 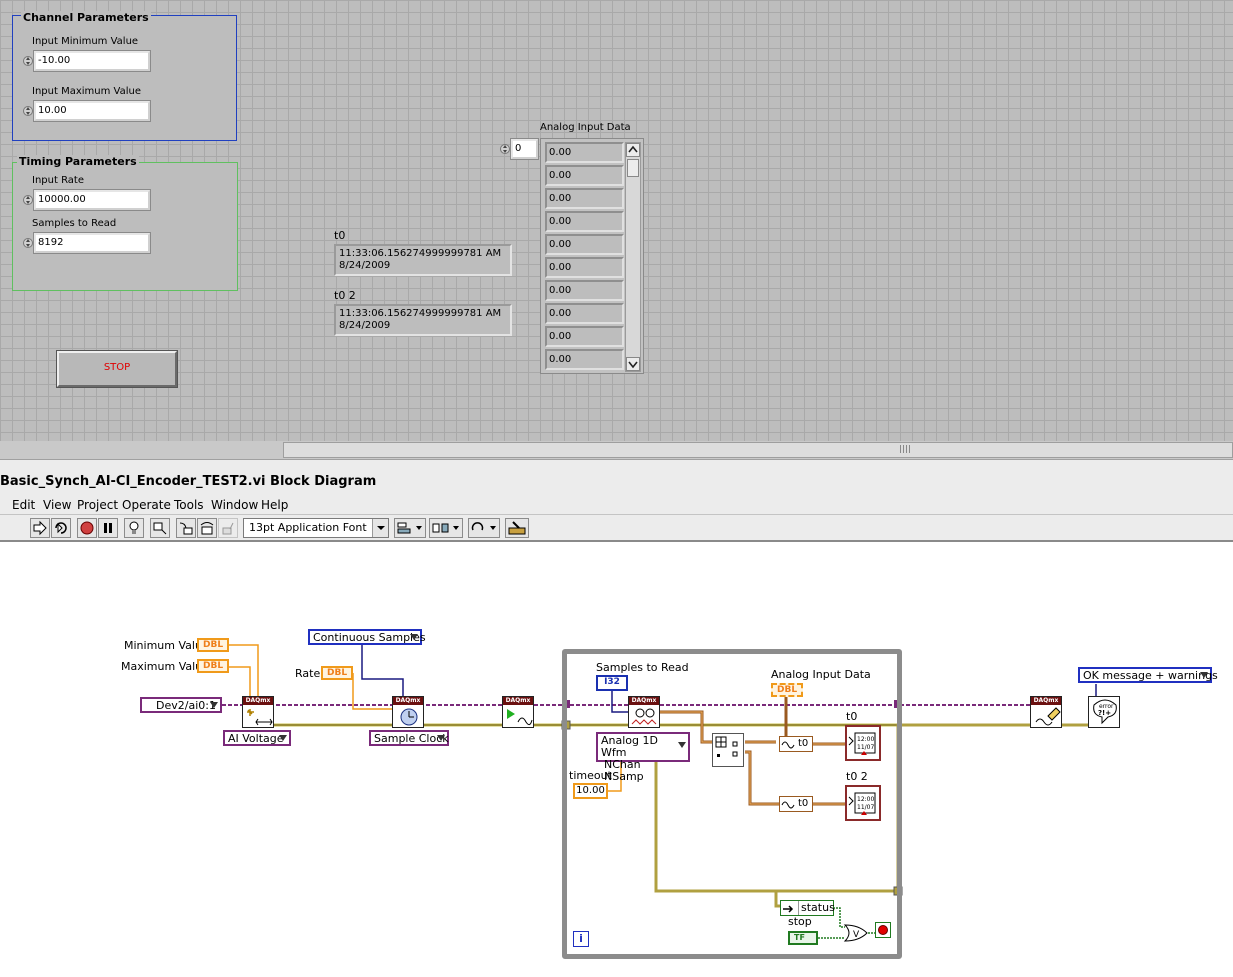 I want to click on pause-button, so click(x=108, y=528).